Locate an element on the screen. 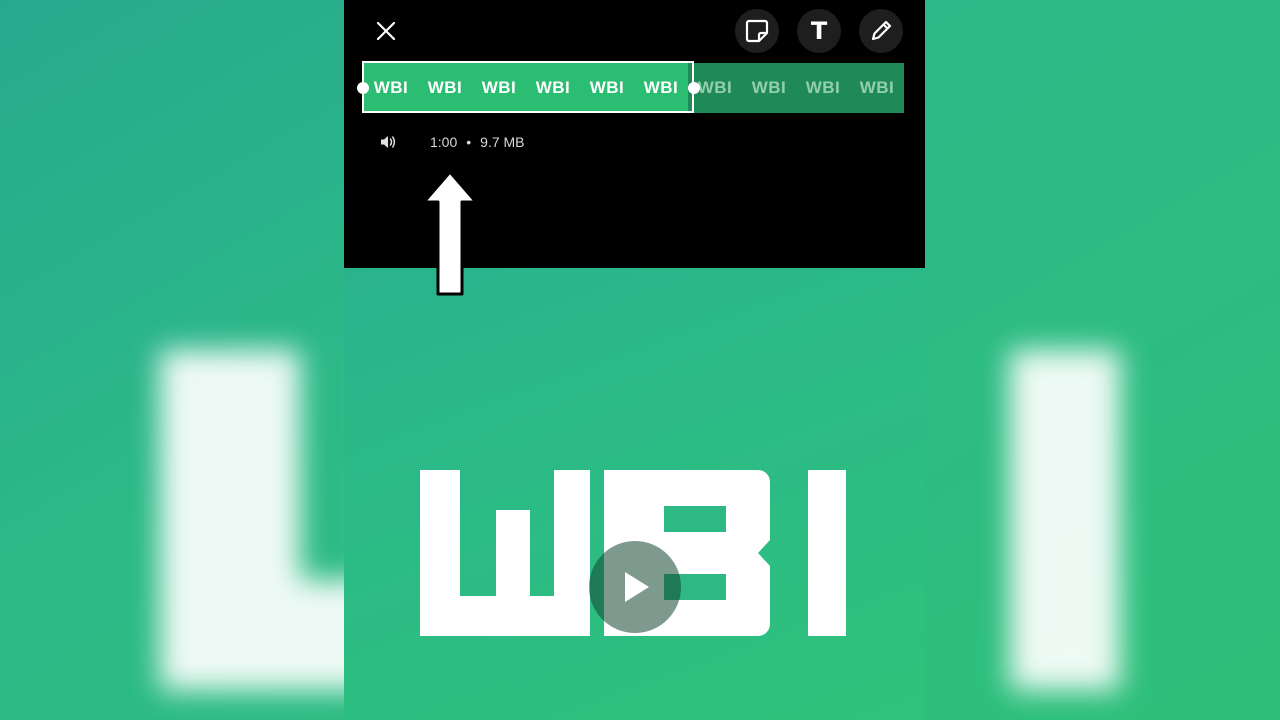  trim-handle-start is located at coordinates (363, 88).